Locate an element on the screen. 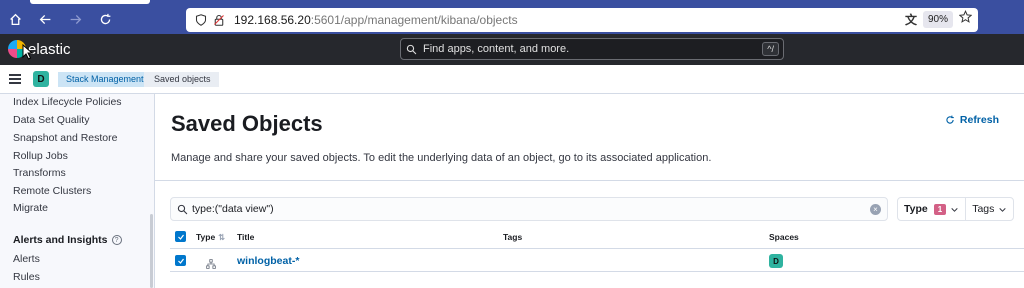 Image resolution: width=1024 pixels, height=288 pixels. sidebar-item-migrate: Migrate is located at coordinates (30, 208).